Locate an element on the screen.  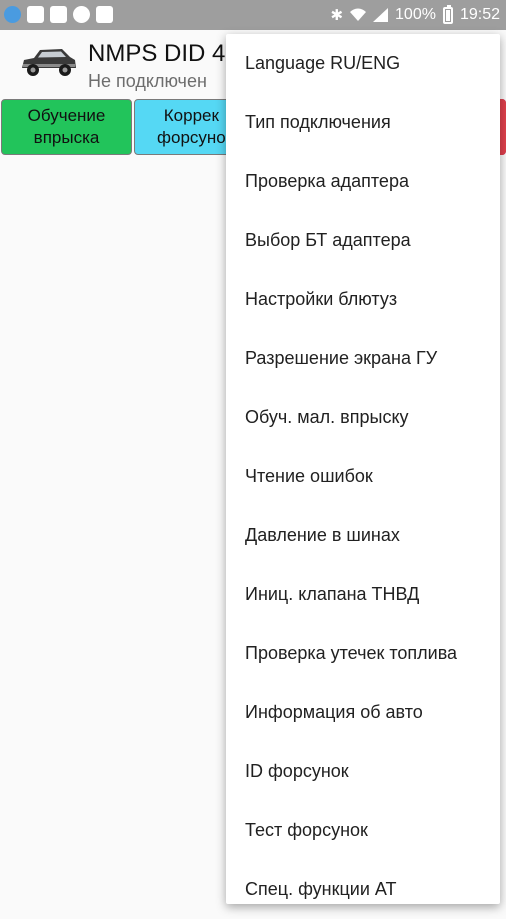
menu-item-bluetooth-settings: Настройки блютуз is located at coordinates (363, 299).